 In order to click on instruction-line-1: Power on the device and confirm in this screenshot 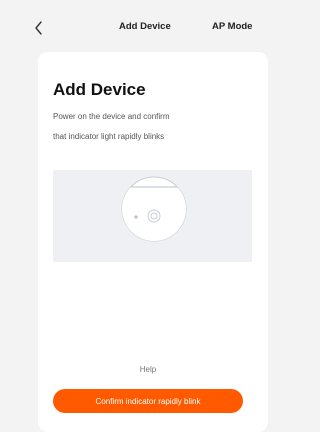, I will do `click(111, 116)`.